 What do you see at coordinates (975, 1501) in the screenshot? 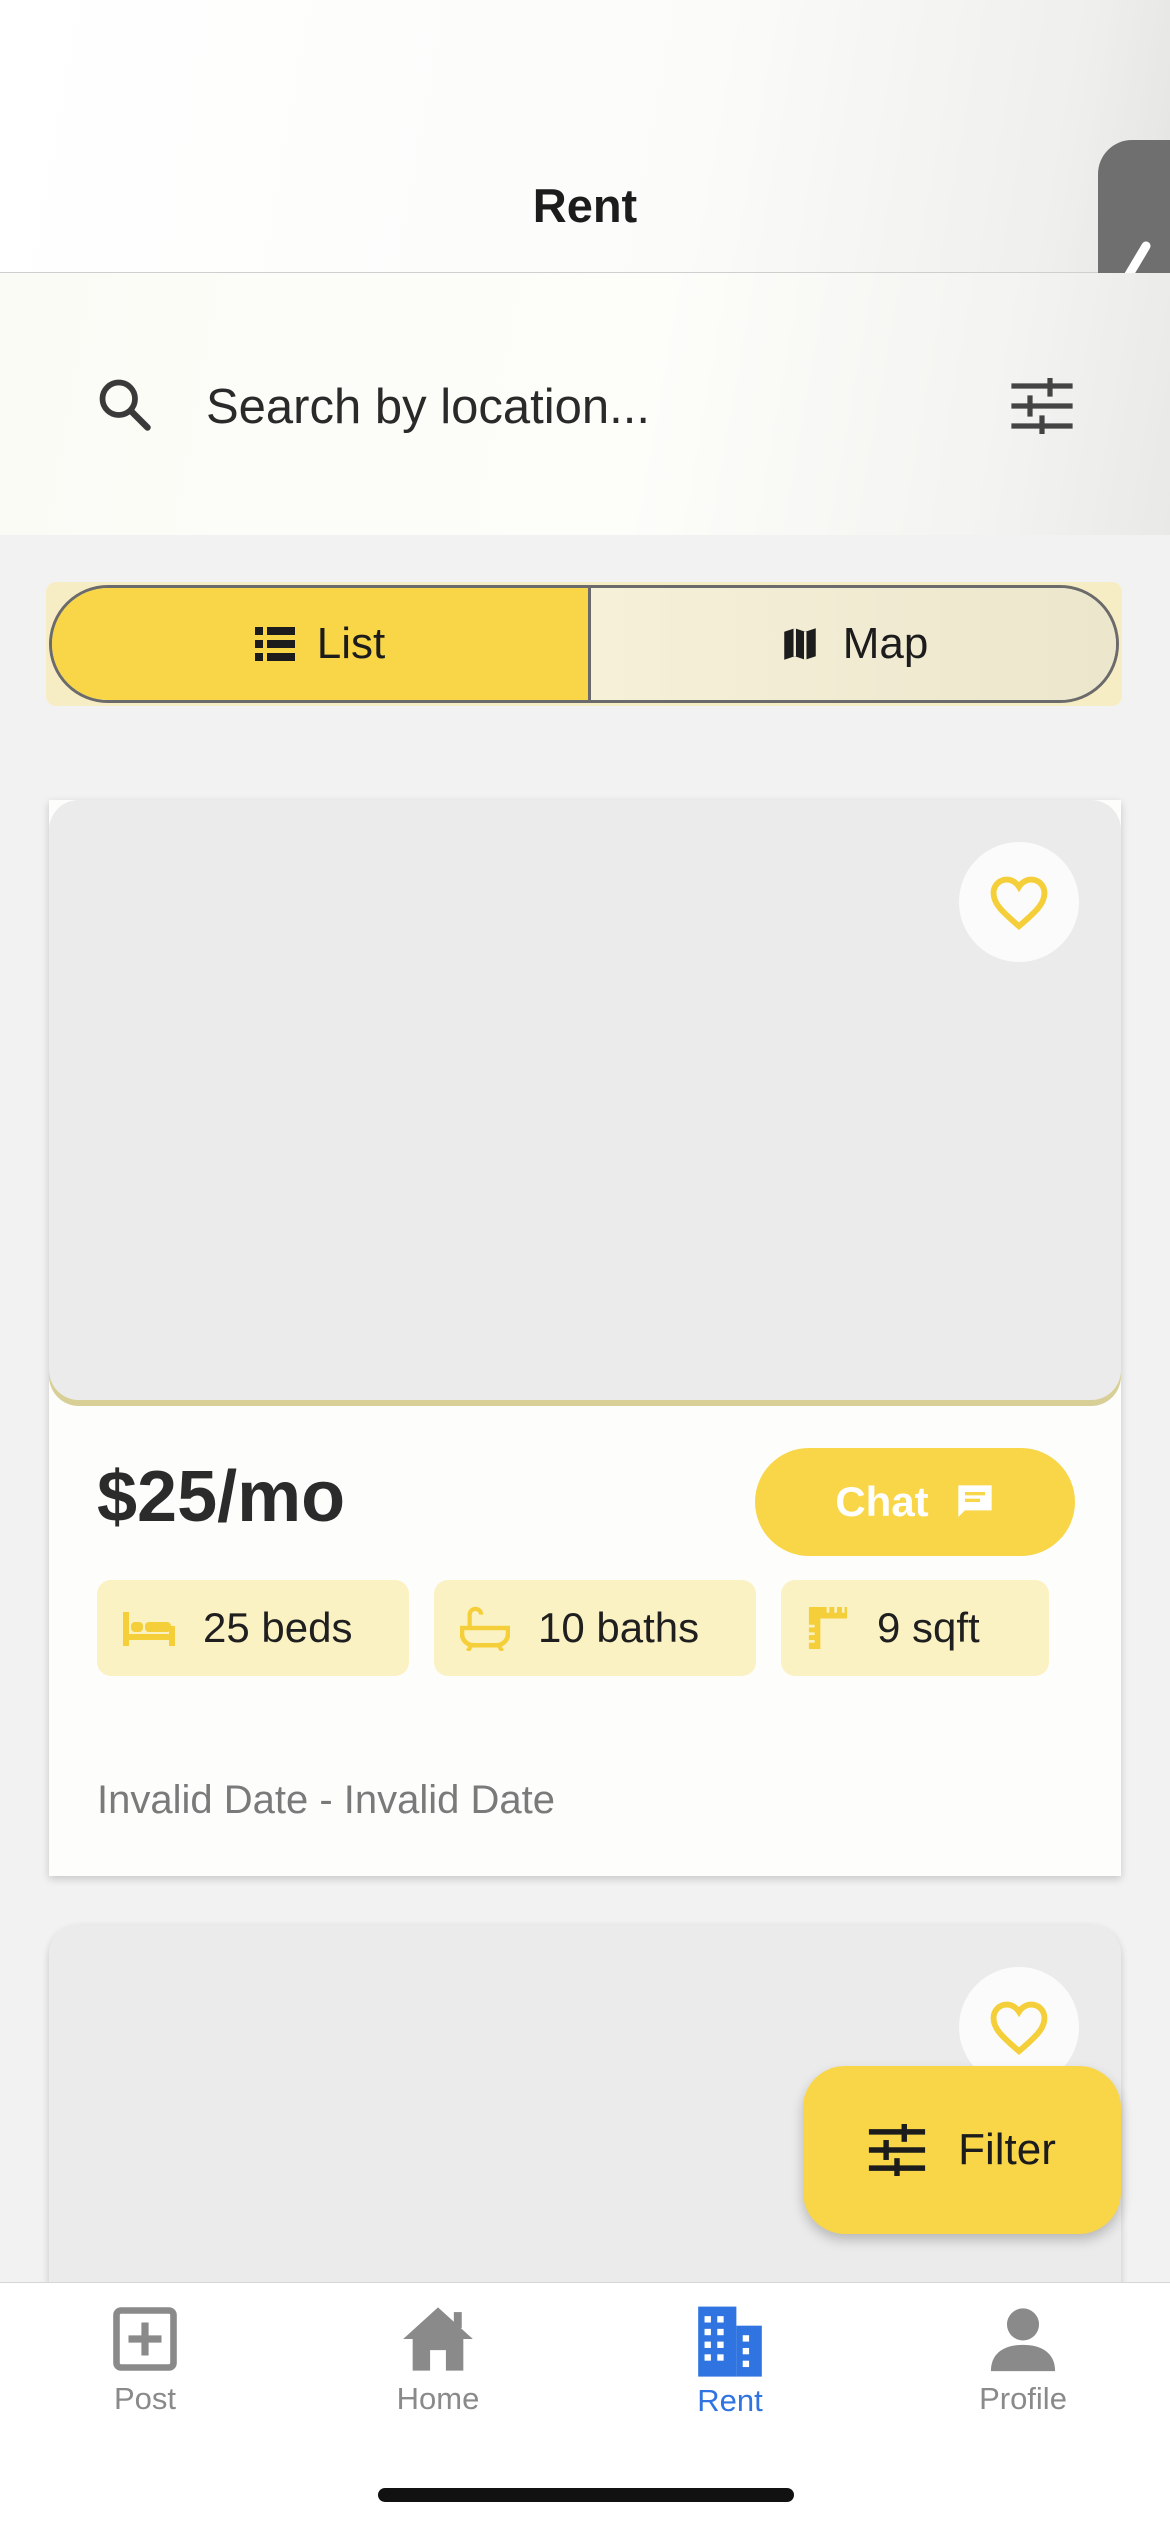
I see `chat-icon` at bounding box center [975, 1501].